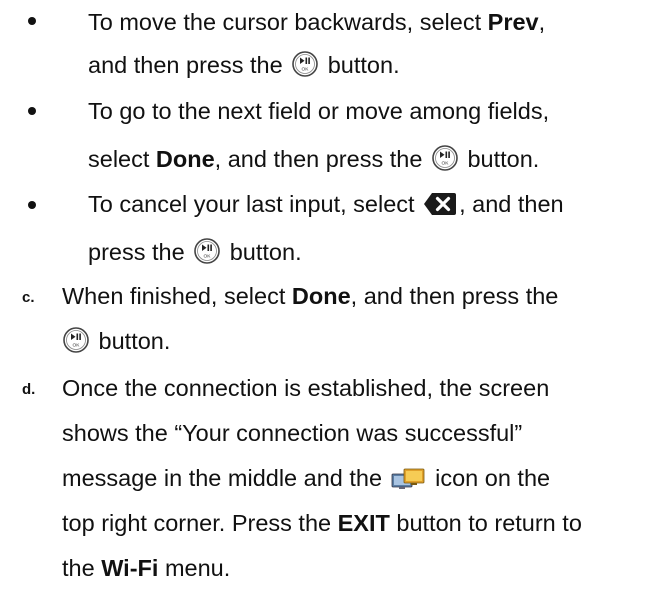 Image resolution: width=650 pixels, height=612 pixels. I want to click on bullet-3-line-2: press the button., so click(195, 251).